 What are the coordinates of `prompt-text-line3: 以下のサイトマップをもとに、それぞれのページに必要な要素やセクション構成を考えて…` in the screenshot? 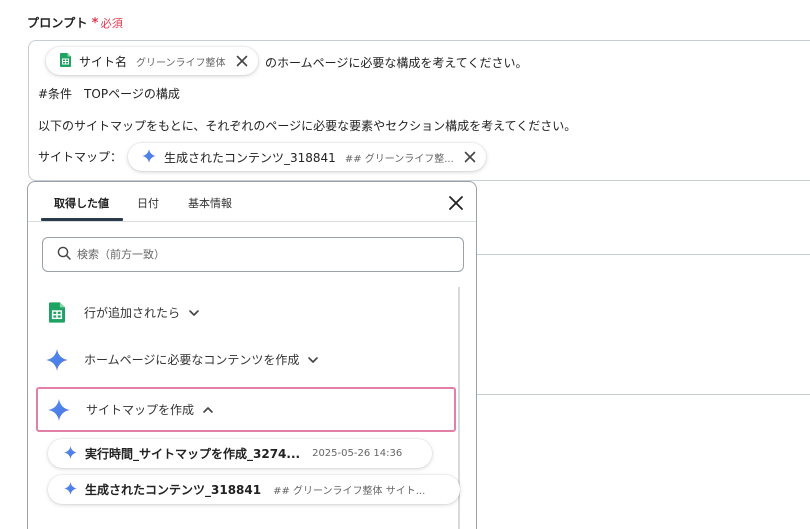 It's located at (307, 126).